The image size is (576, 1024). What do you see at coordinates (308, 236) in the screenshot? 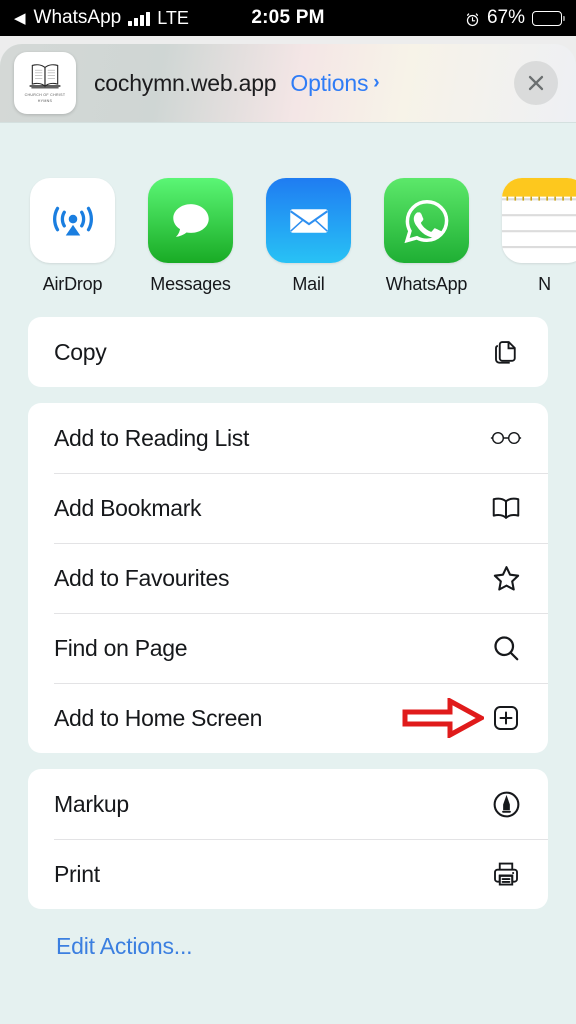
I see `share-app-mail: Mail` at bounding box center [308, 236].